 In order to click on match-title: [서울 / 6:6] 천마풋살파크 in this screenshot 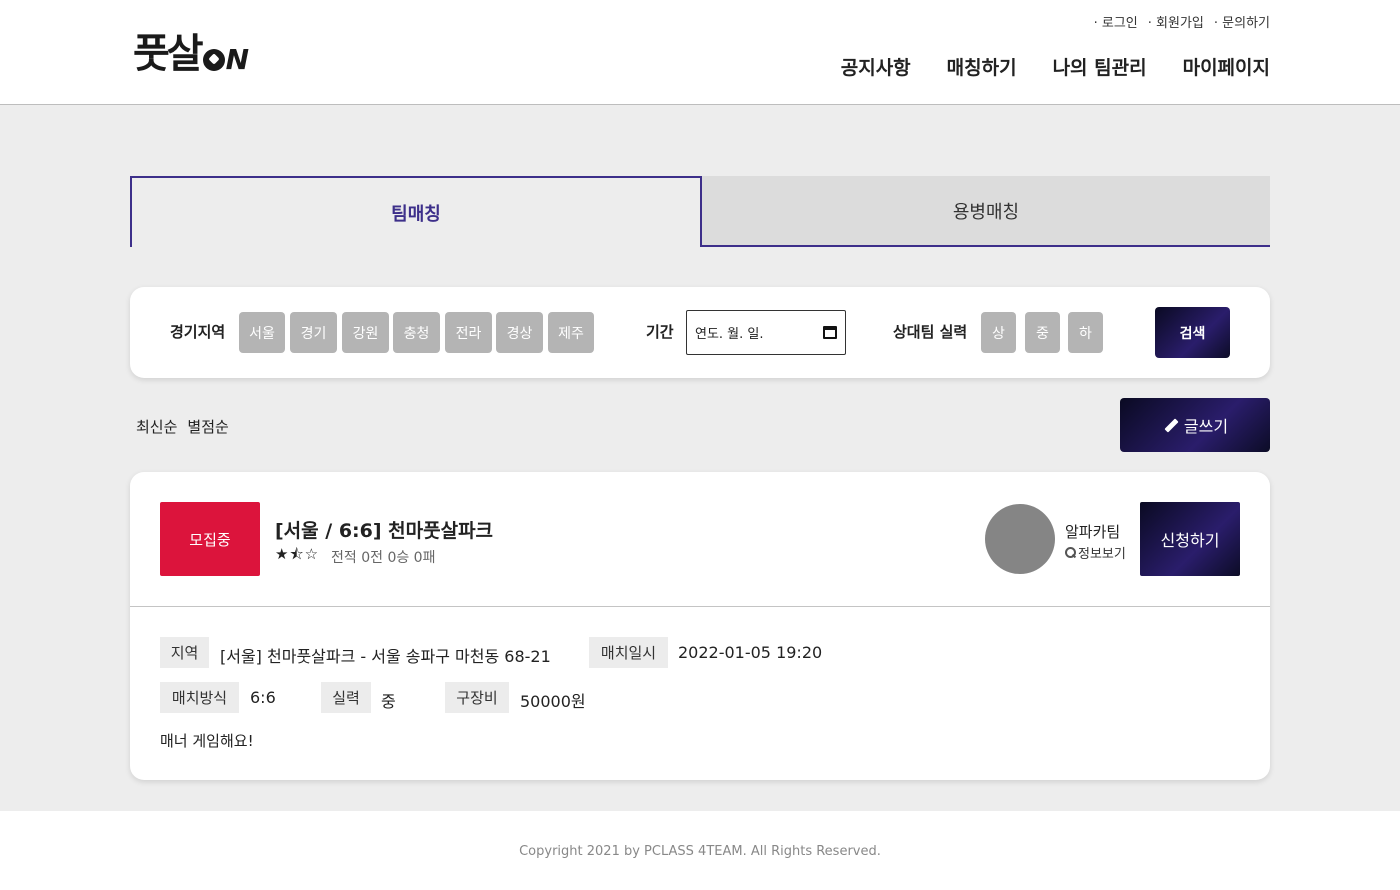, I will do `click(384, 529)`.